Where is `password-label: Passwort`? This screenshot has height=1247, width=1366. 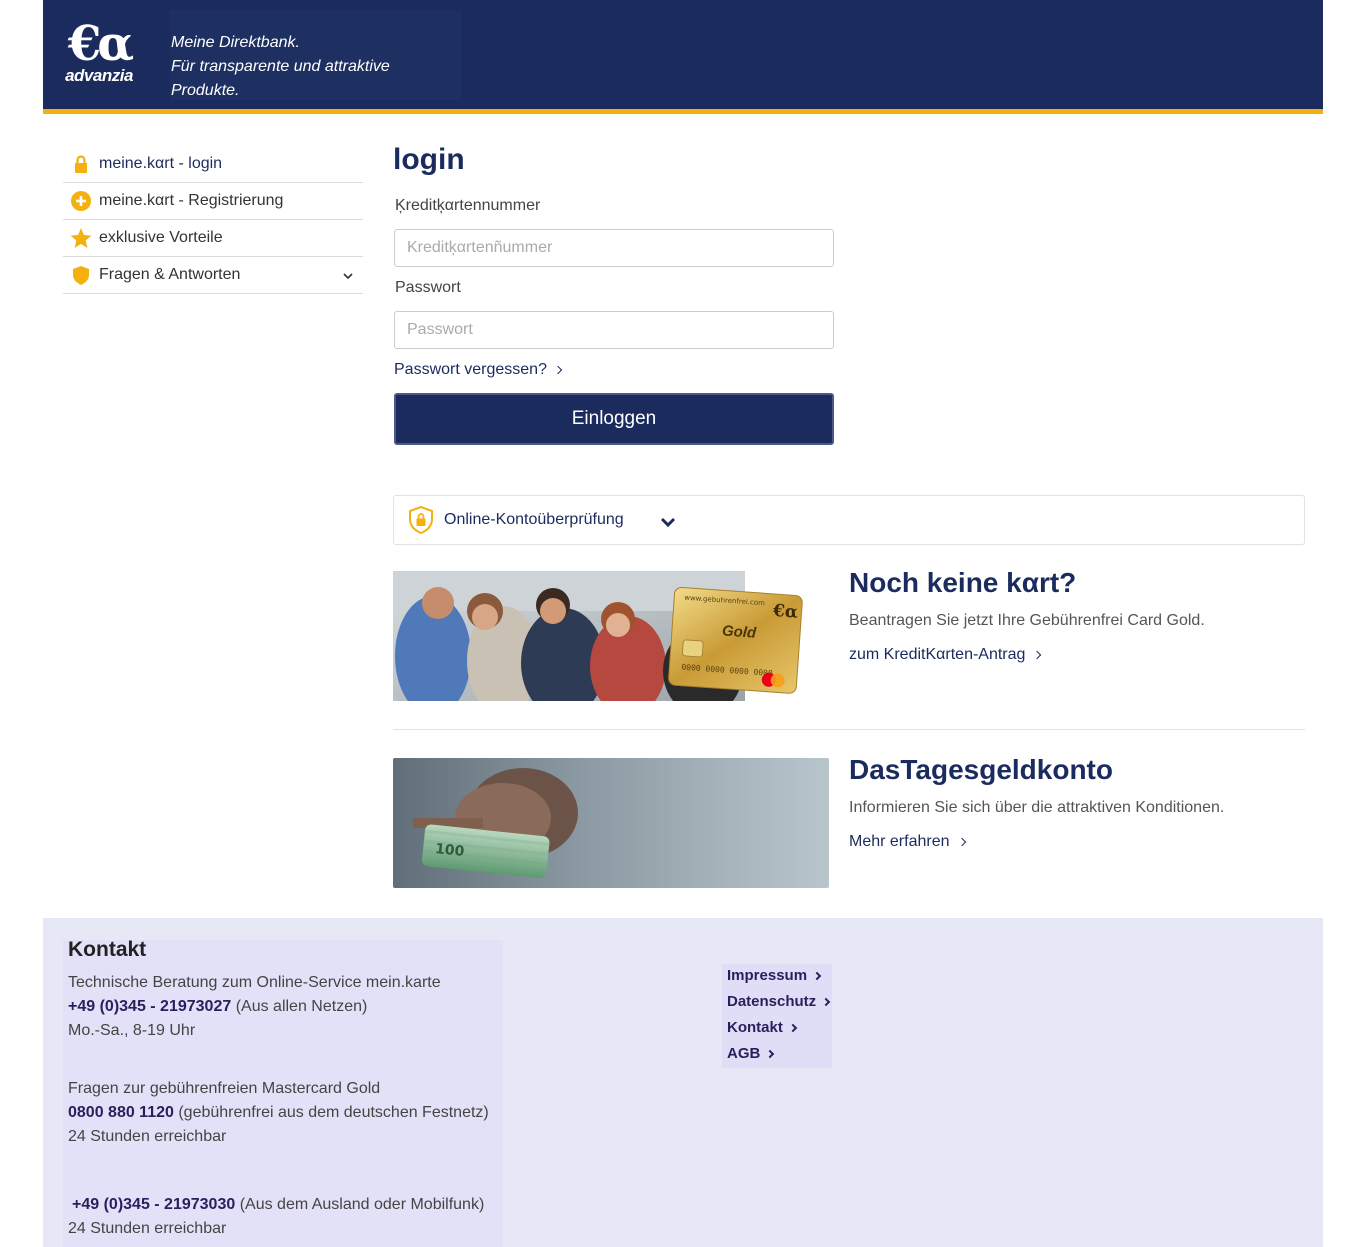
password-label: Passwort is located at coordinates (428, 287).